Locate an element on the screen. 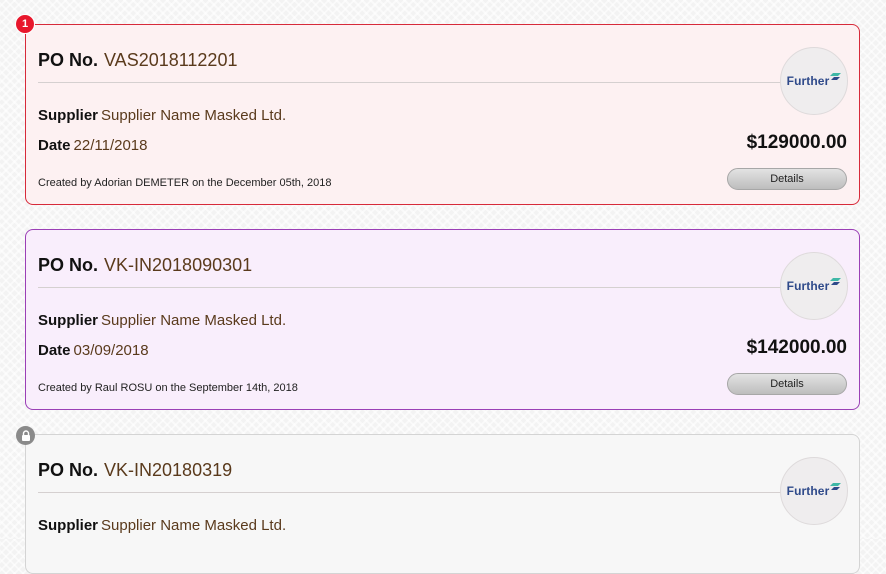 The width and height of the screenshot is (886, 574). padlock-icon is located at coordinates (25, 435).